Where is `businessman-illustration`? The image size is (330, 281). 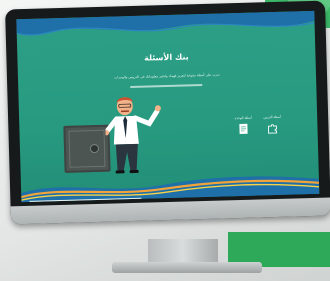 businessman-illustration is located at coordinates (132, 135).